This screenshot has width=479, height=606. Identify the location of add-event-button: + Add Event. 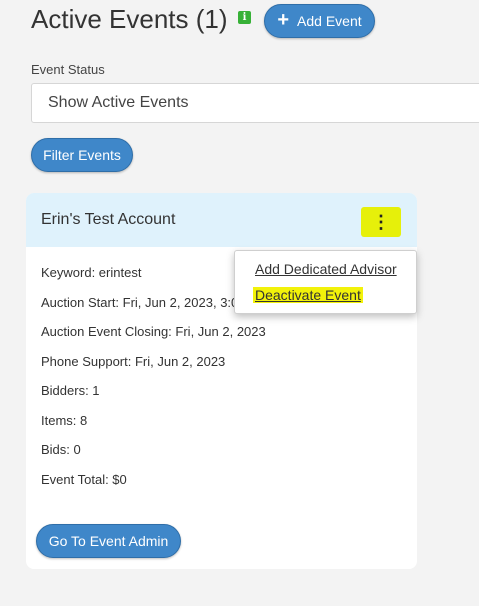
(319, 21).